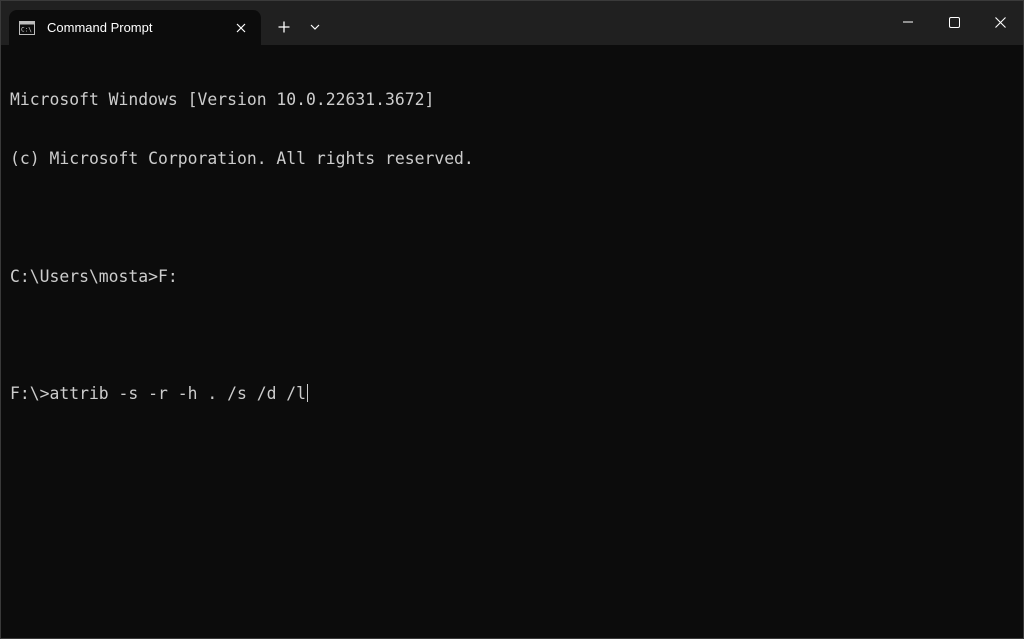 The image size is (1024, 639). I want to click on maximize-icon, so click(954, 22).